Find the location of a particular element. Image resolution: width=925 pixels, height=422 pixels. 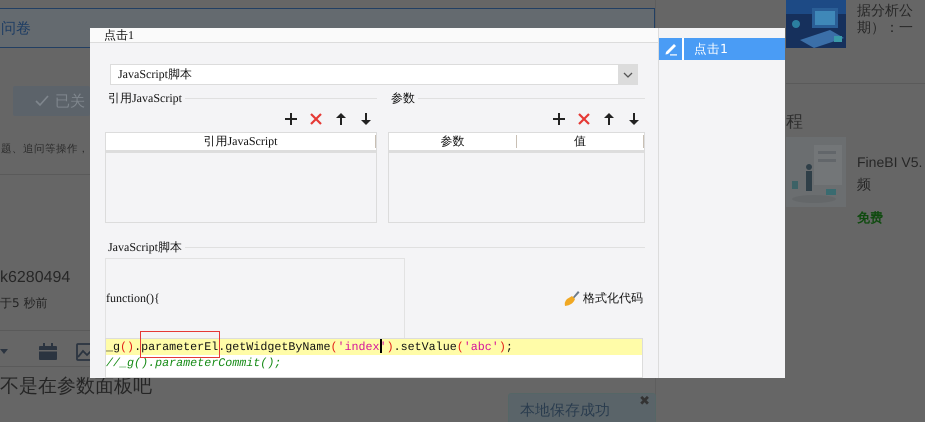

user-name: k6280494 is located at coordinates (35, 278).